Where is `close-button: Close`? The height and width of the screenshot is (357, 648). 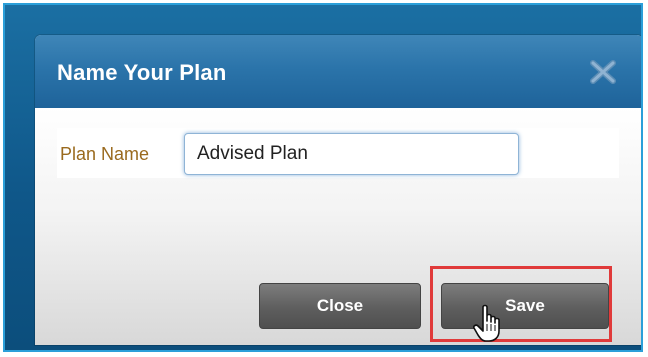 close-button: Close is located at coordinates (340, 306).